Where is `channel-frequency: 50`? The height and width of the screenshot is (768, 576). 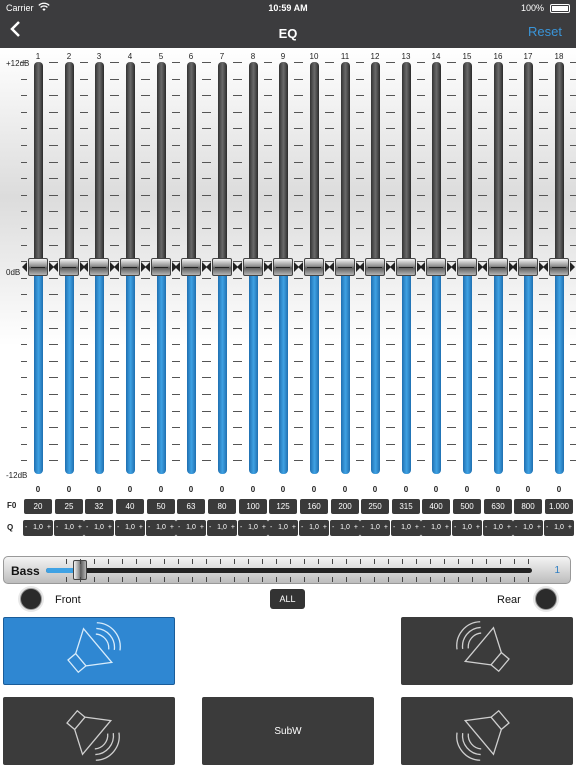 channel-frequency: 50 is located at coordinates (161, 506).